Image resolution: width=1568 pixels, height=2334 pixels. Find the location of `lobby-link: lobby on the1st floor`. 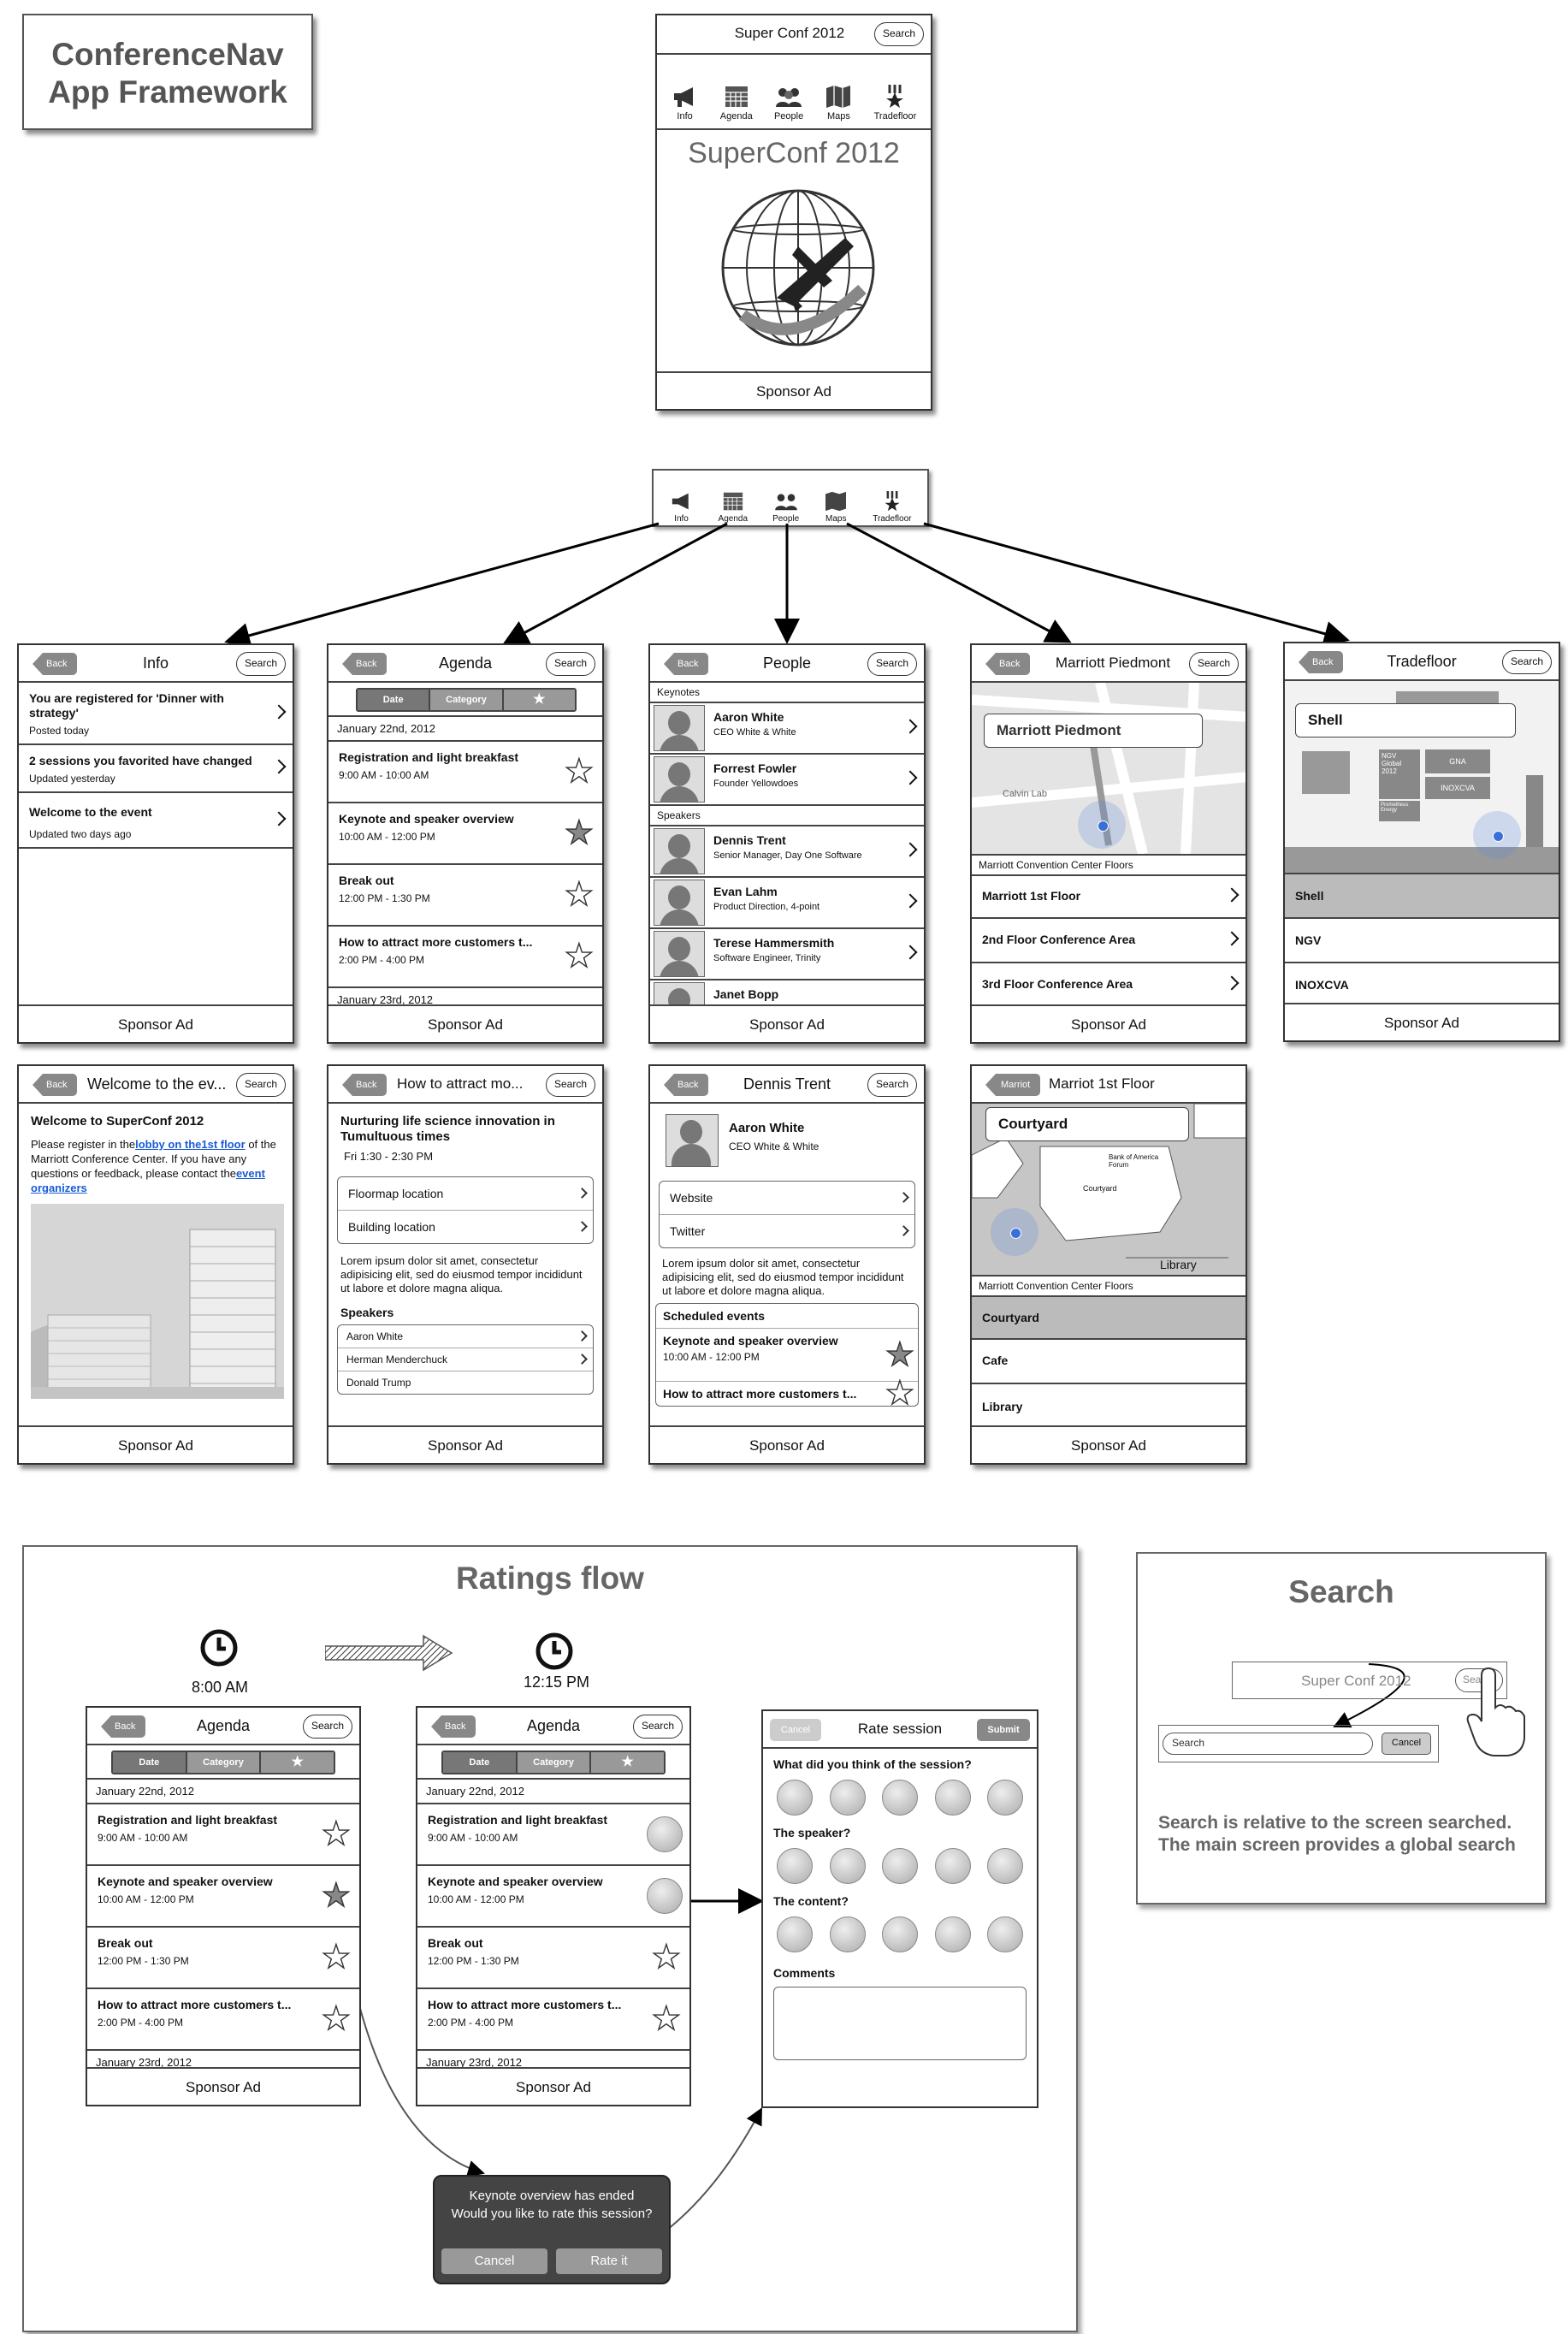

lobby-link: lobby on the1st floor is located at coordinates (190, 1145).